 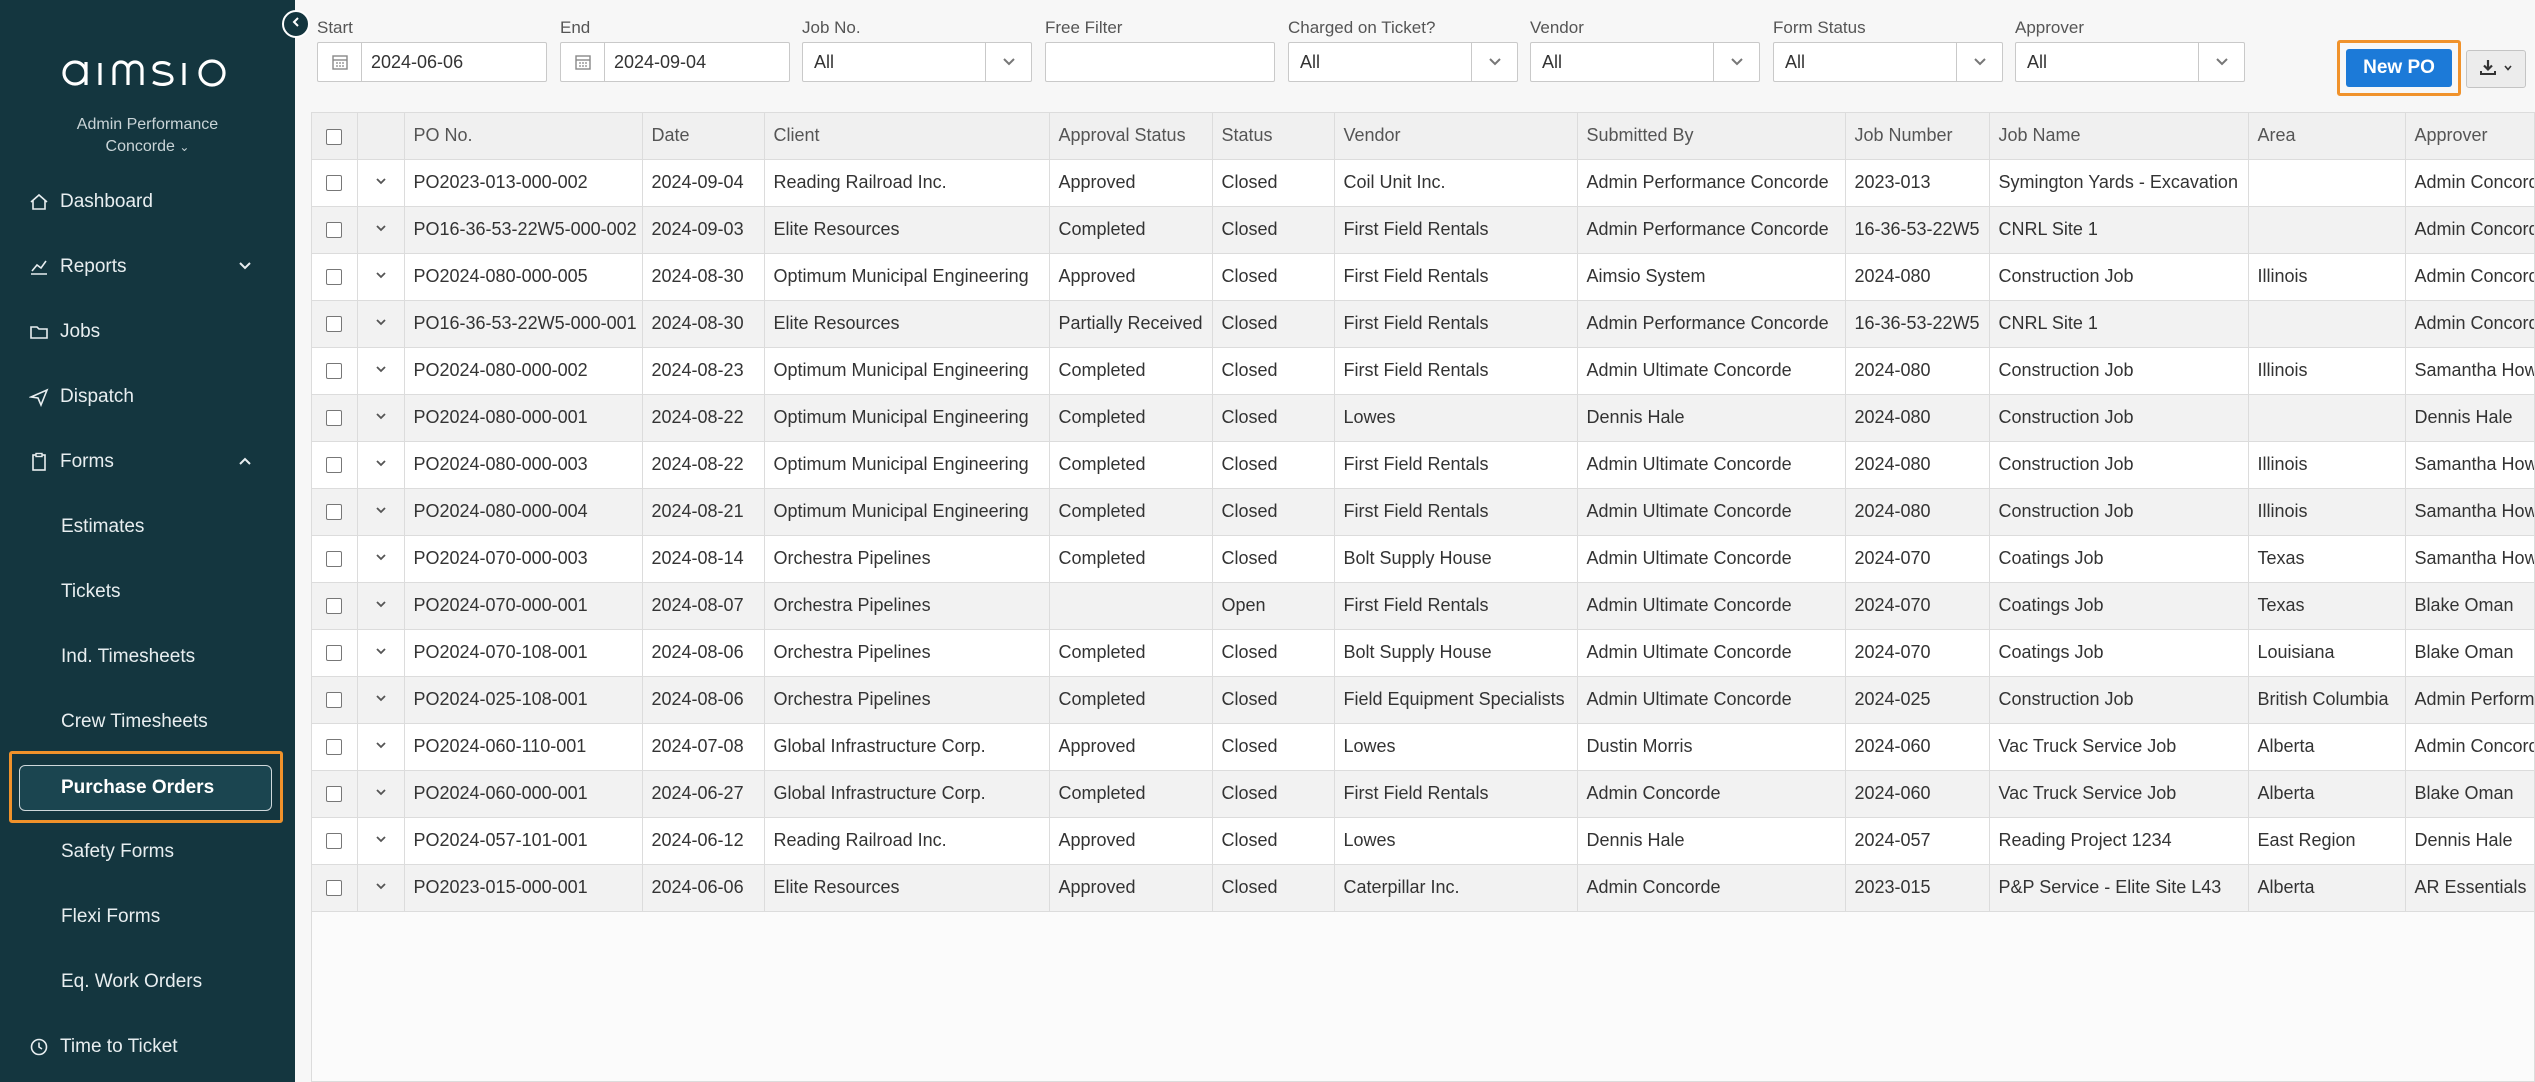 I want to click on start-date-input: 2024-06-06, so click(x=432, y=62).